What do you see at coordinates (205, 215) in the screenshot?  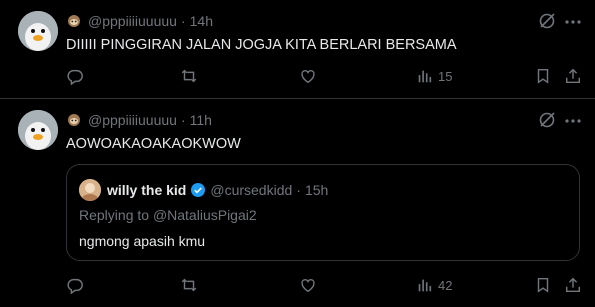 I see `replying-to-mention: @NataliusPigai2` at bounding box center [205, 215].